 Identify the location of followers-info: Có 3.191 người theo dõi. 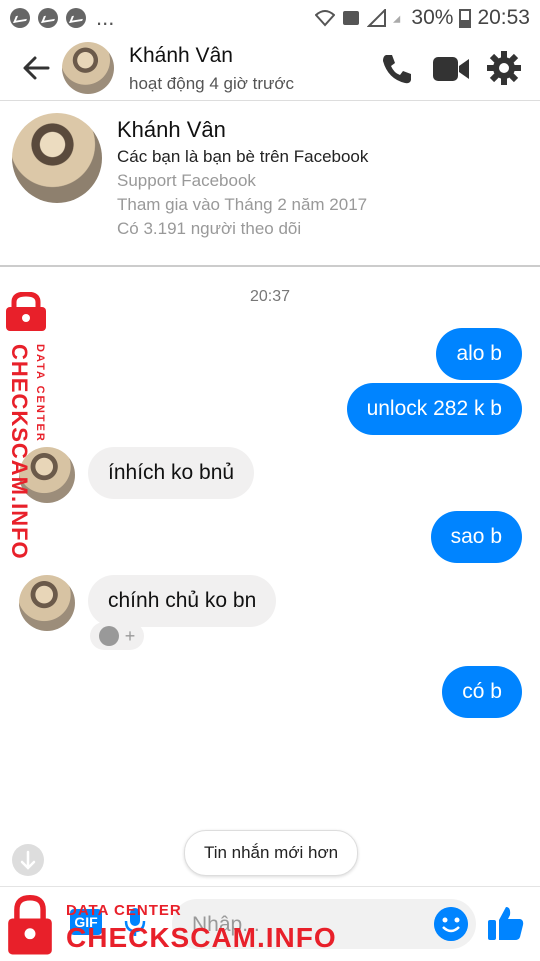
(209, 228).